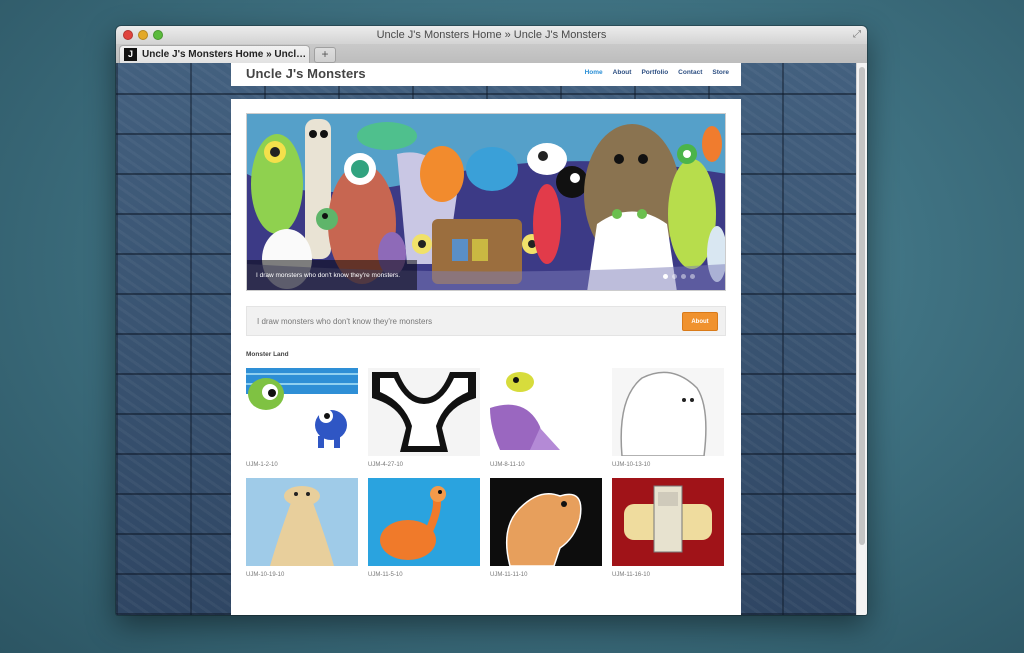 The width and height of the screenshot is (1024, 653). I want to click on gallery-item: UJM-10-19-10, so click(302, 528).